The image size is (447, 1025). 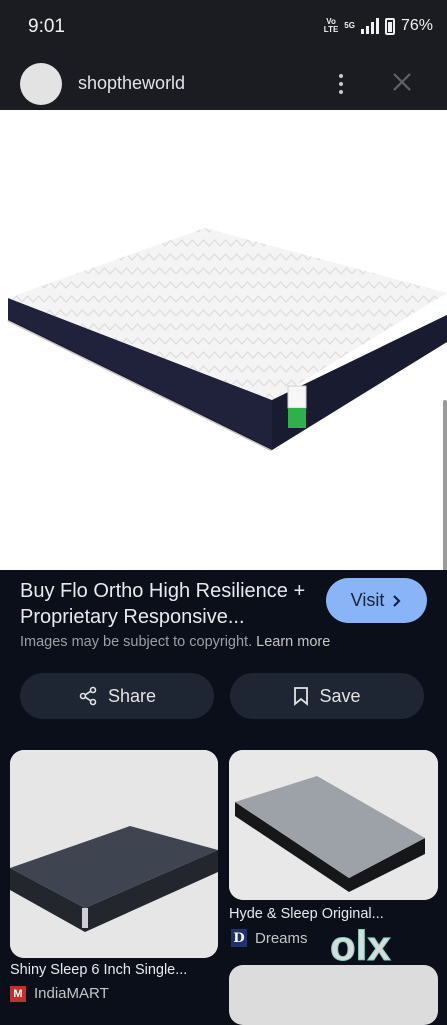 I want to click on site-name: shoptheworld, so click(x=131, y=83).